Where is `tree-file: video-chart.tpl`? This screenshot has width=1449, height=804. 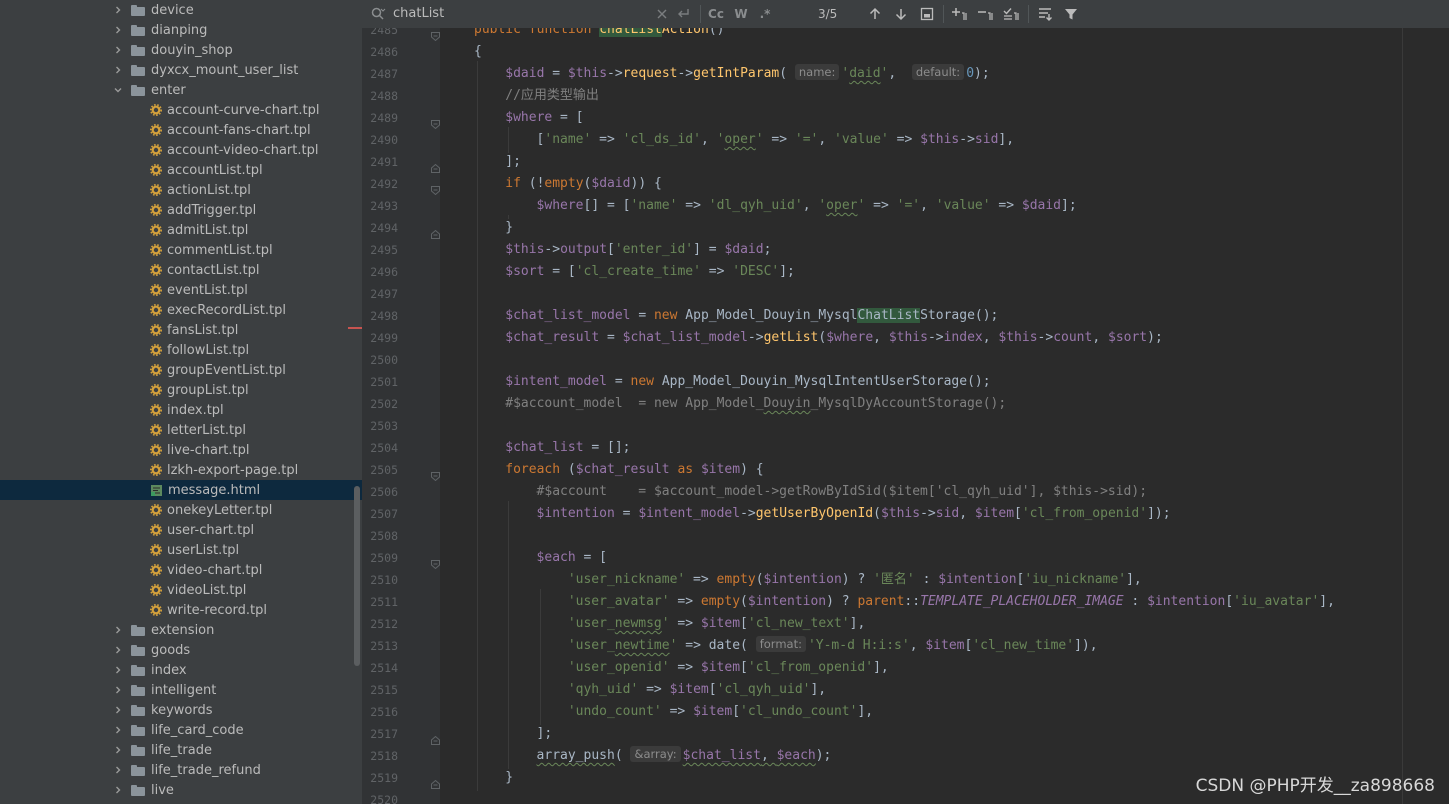 tree-file: video-chart.tpl is located at coordinates (181, 570).